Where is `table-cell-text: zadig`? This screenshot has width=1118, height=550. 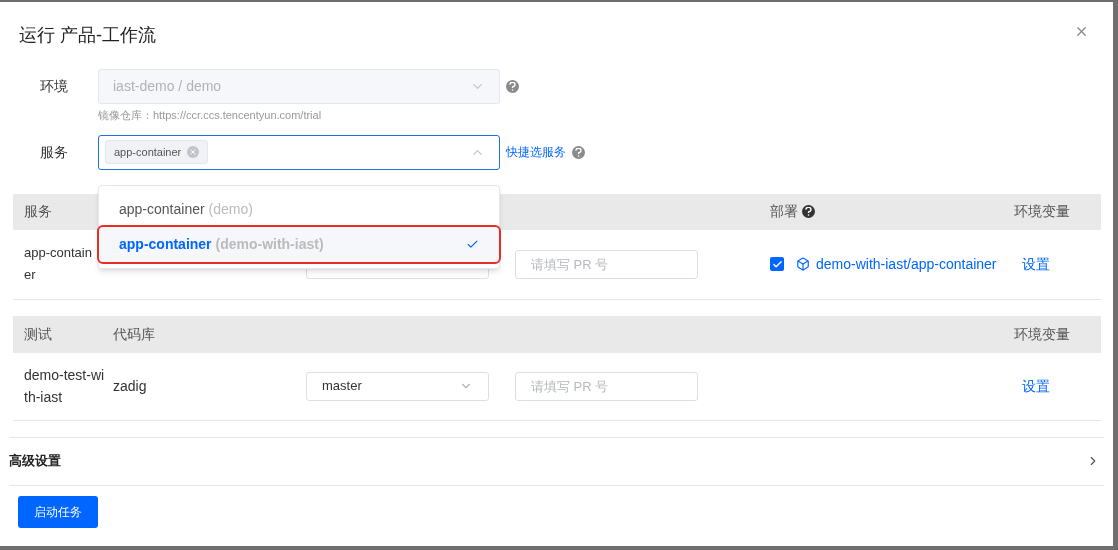 table-cell-text: zadig is located at coordinates (130, 386).